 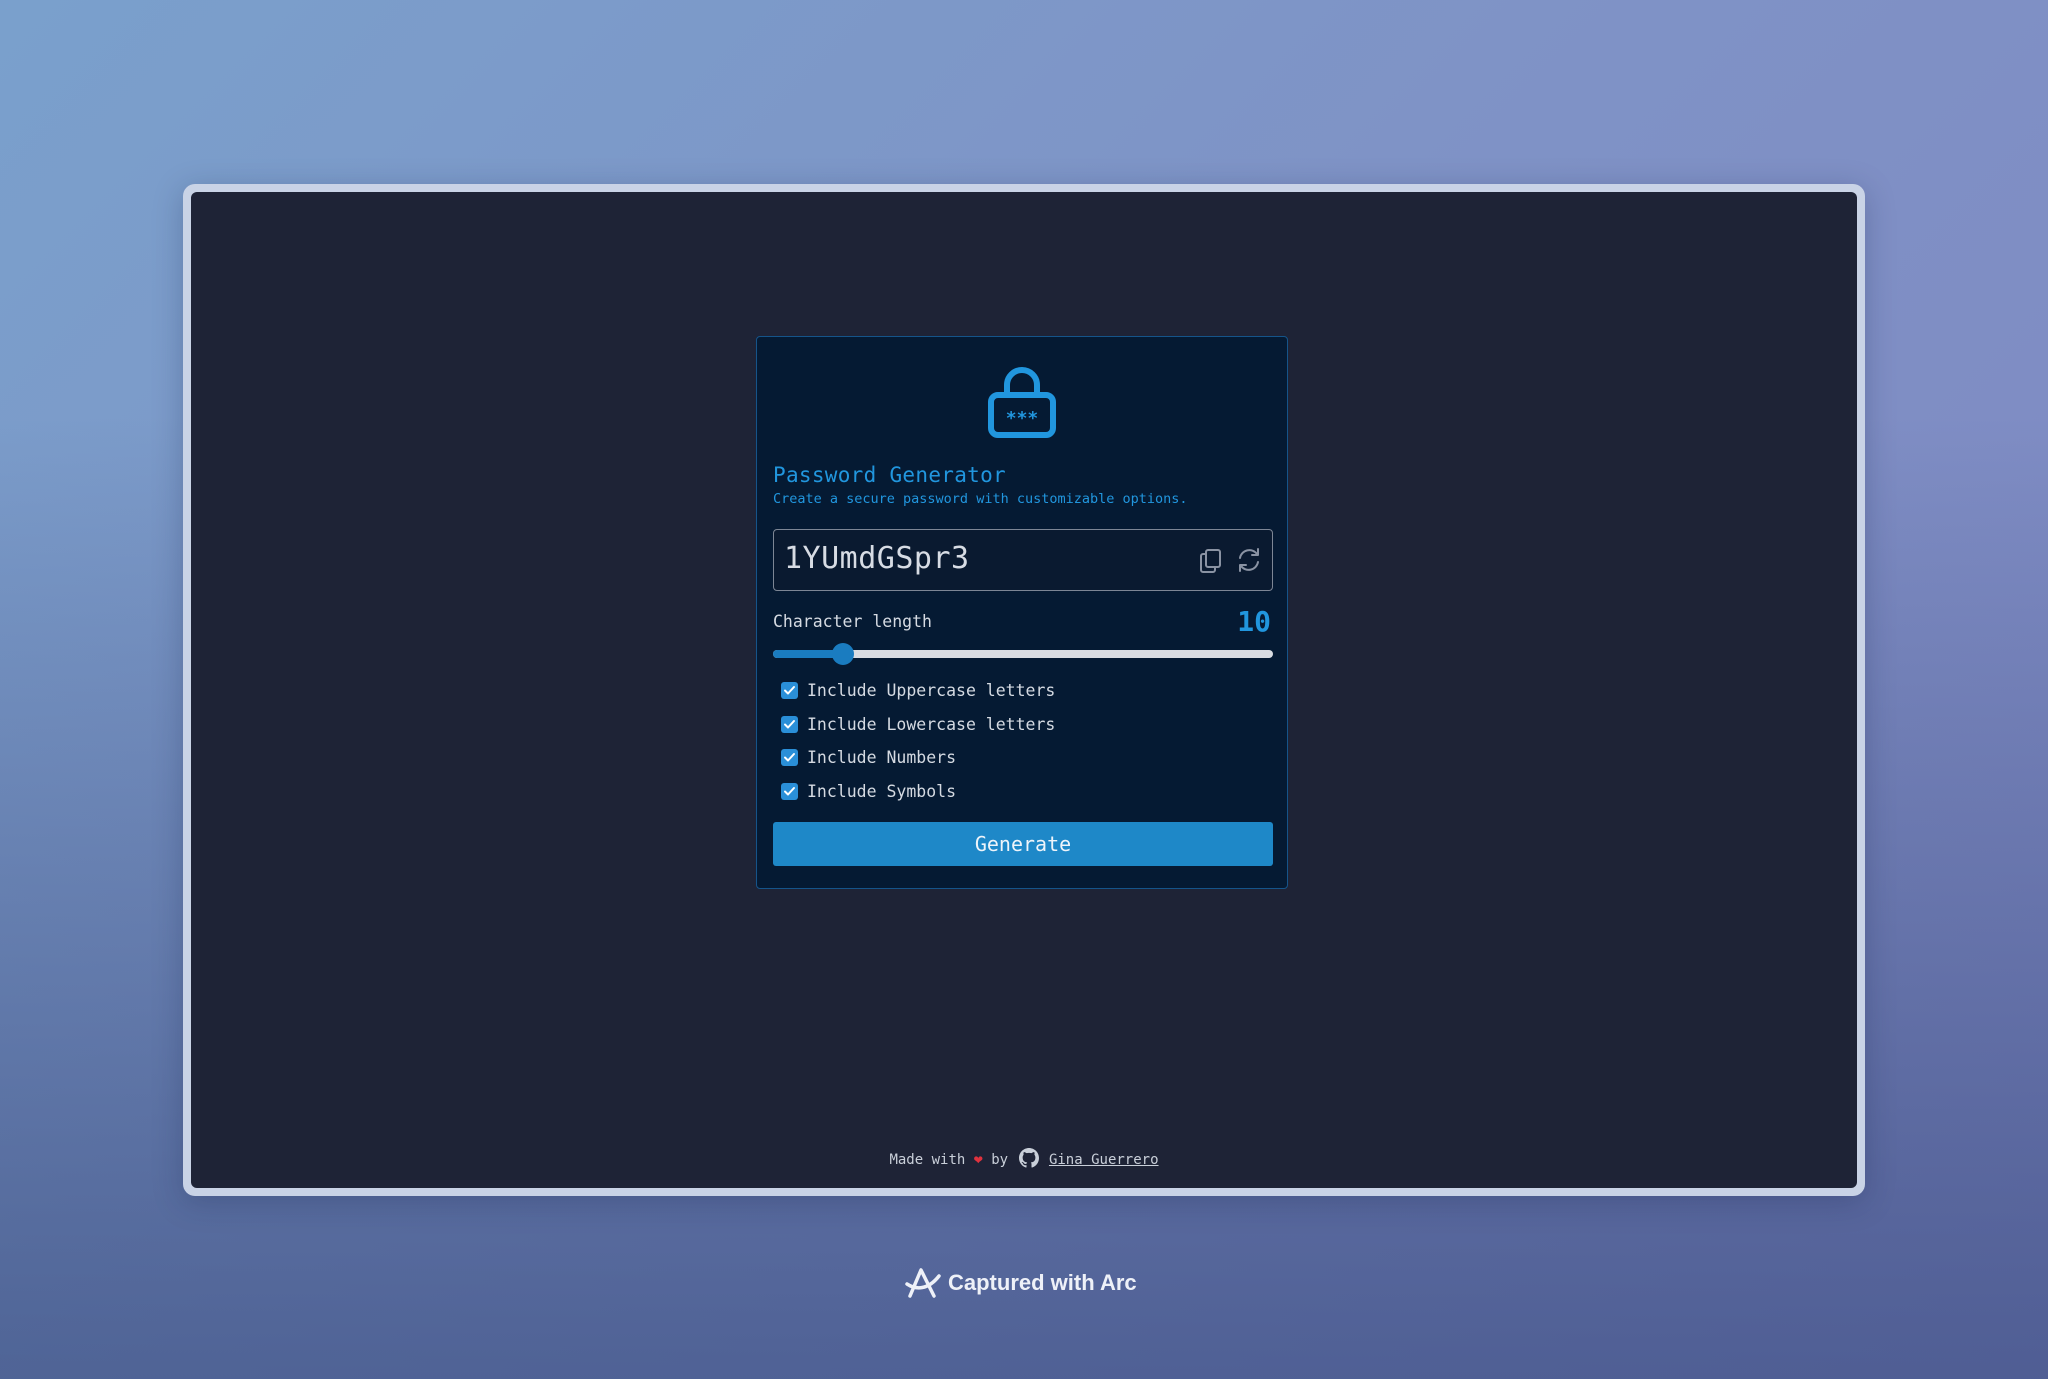 I want to click on option-label: Include Symbols, so click(x=882, y=791).